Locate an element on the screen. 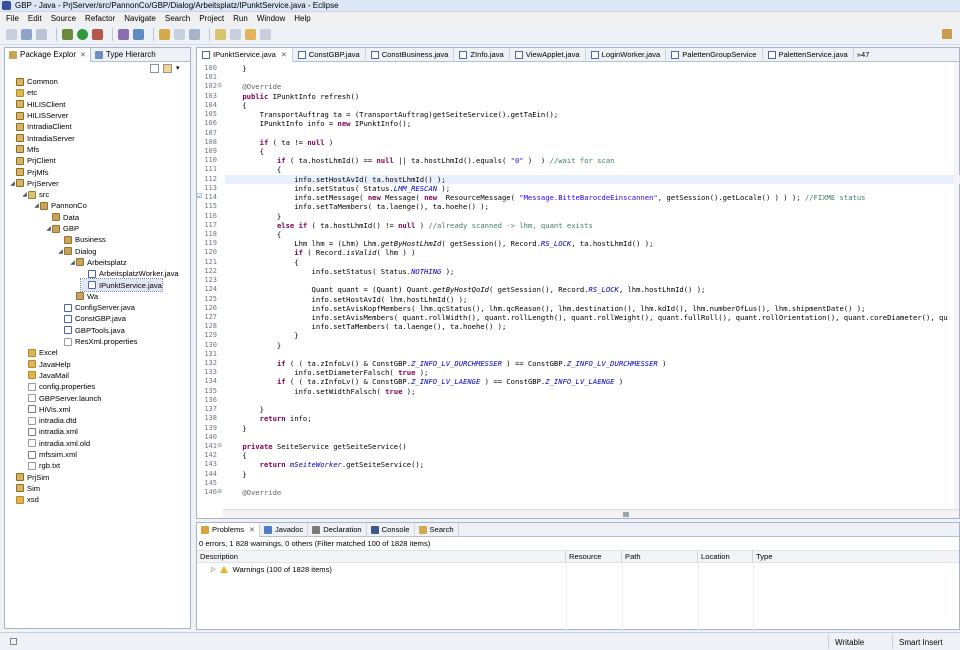 The width and height of the screenshot is (960, 650). java-perspective-icon is located at coordinates (947, 34).